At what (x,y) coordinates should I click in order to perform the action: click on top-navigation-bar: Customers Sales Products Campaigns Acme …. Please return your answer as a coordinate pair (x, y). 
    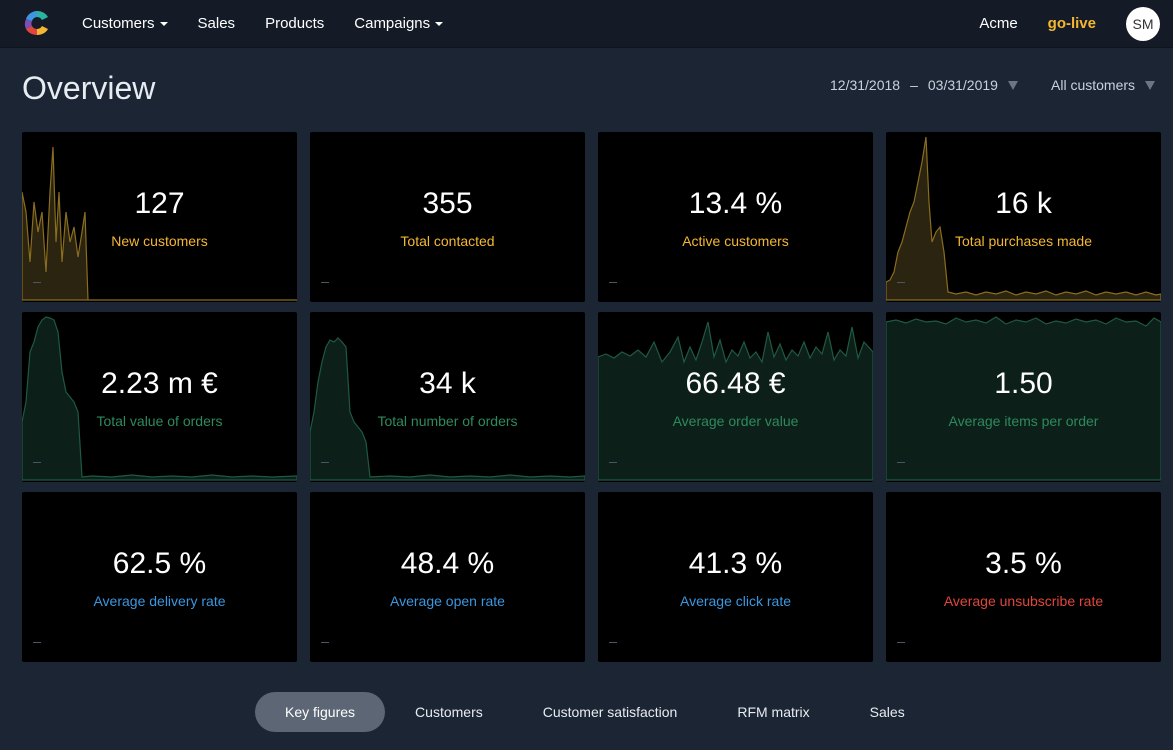
    Looking at the image, I should click on (586, 24).